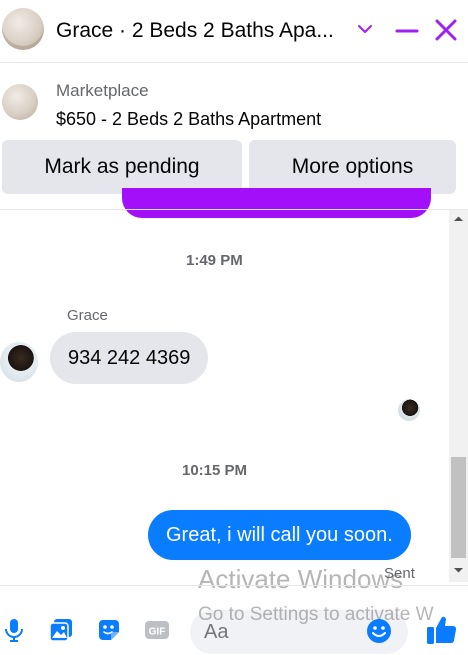 Image resolution: width=468 pixels, height=655 pixels. Describe the element at coordinates (458, 507) in the screenshot. I see `scrollbar-thumb` at that location.